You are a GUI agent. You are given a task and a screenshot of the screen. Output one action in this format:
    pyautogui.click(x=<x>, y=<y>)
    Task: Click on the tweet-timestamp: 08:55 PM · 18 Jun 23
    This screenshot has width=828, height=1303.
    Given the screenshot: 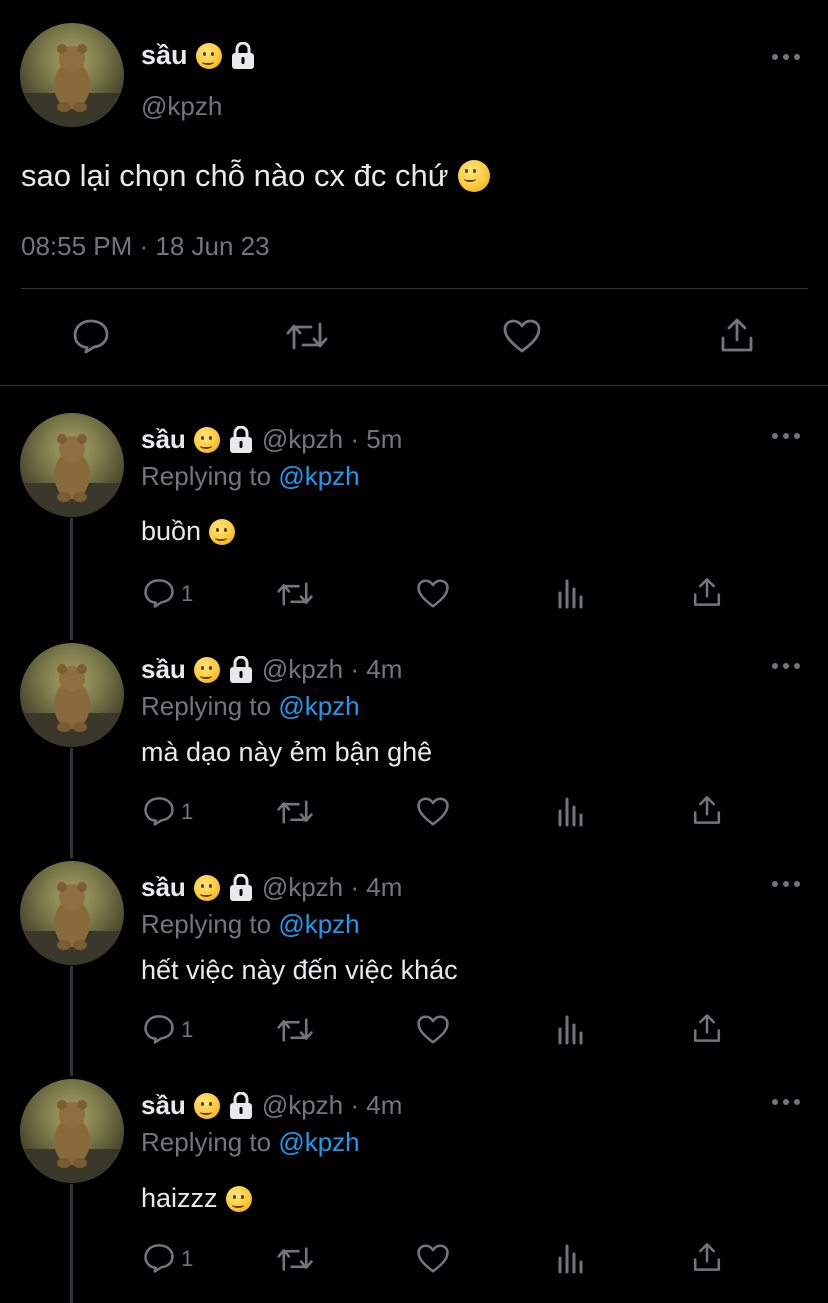 What is the action you would take?
    pyautogui.click(x=145, y=246)
    